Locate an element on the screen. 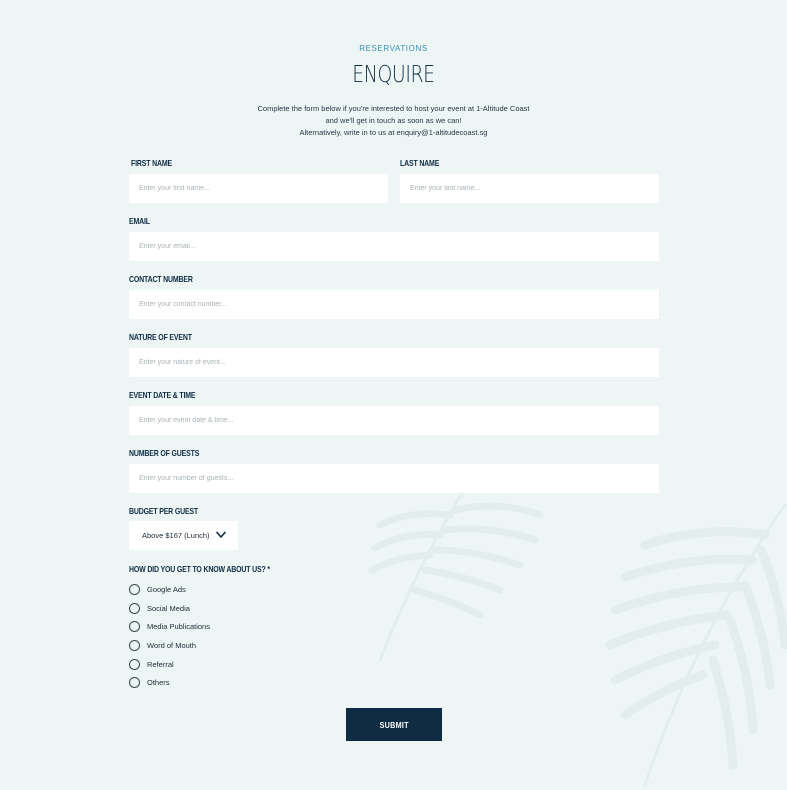 The height and width of the screenshot is (790, 787). radio-option-word-of-mouth: Word of Mouth is located at coordinates (162, 645).